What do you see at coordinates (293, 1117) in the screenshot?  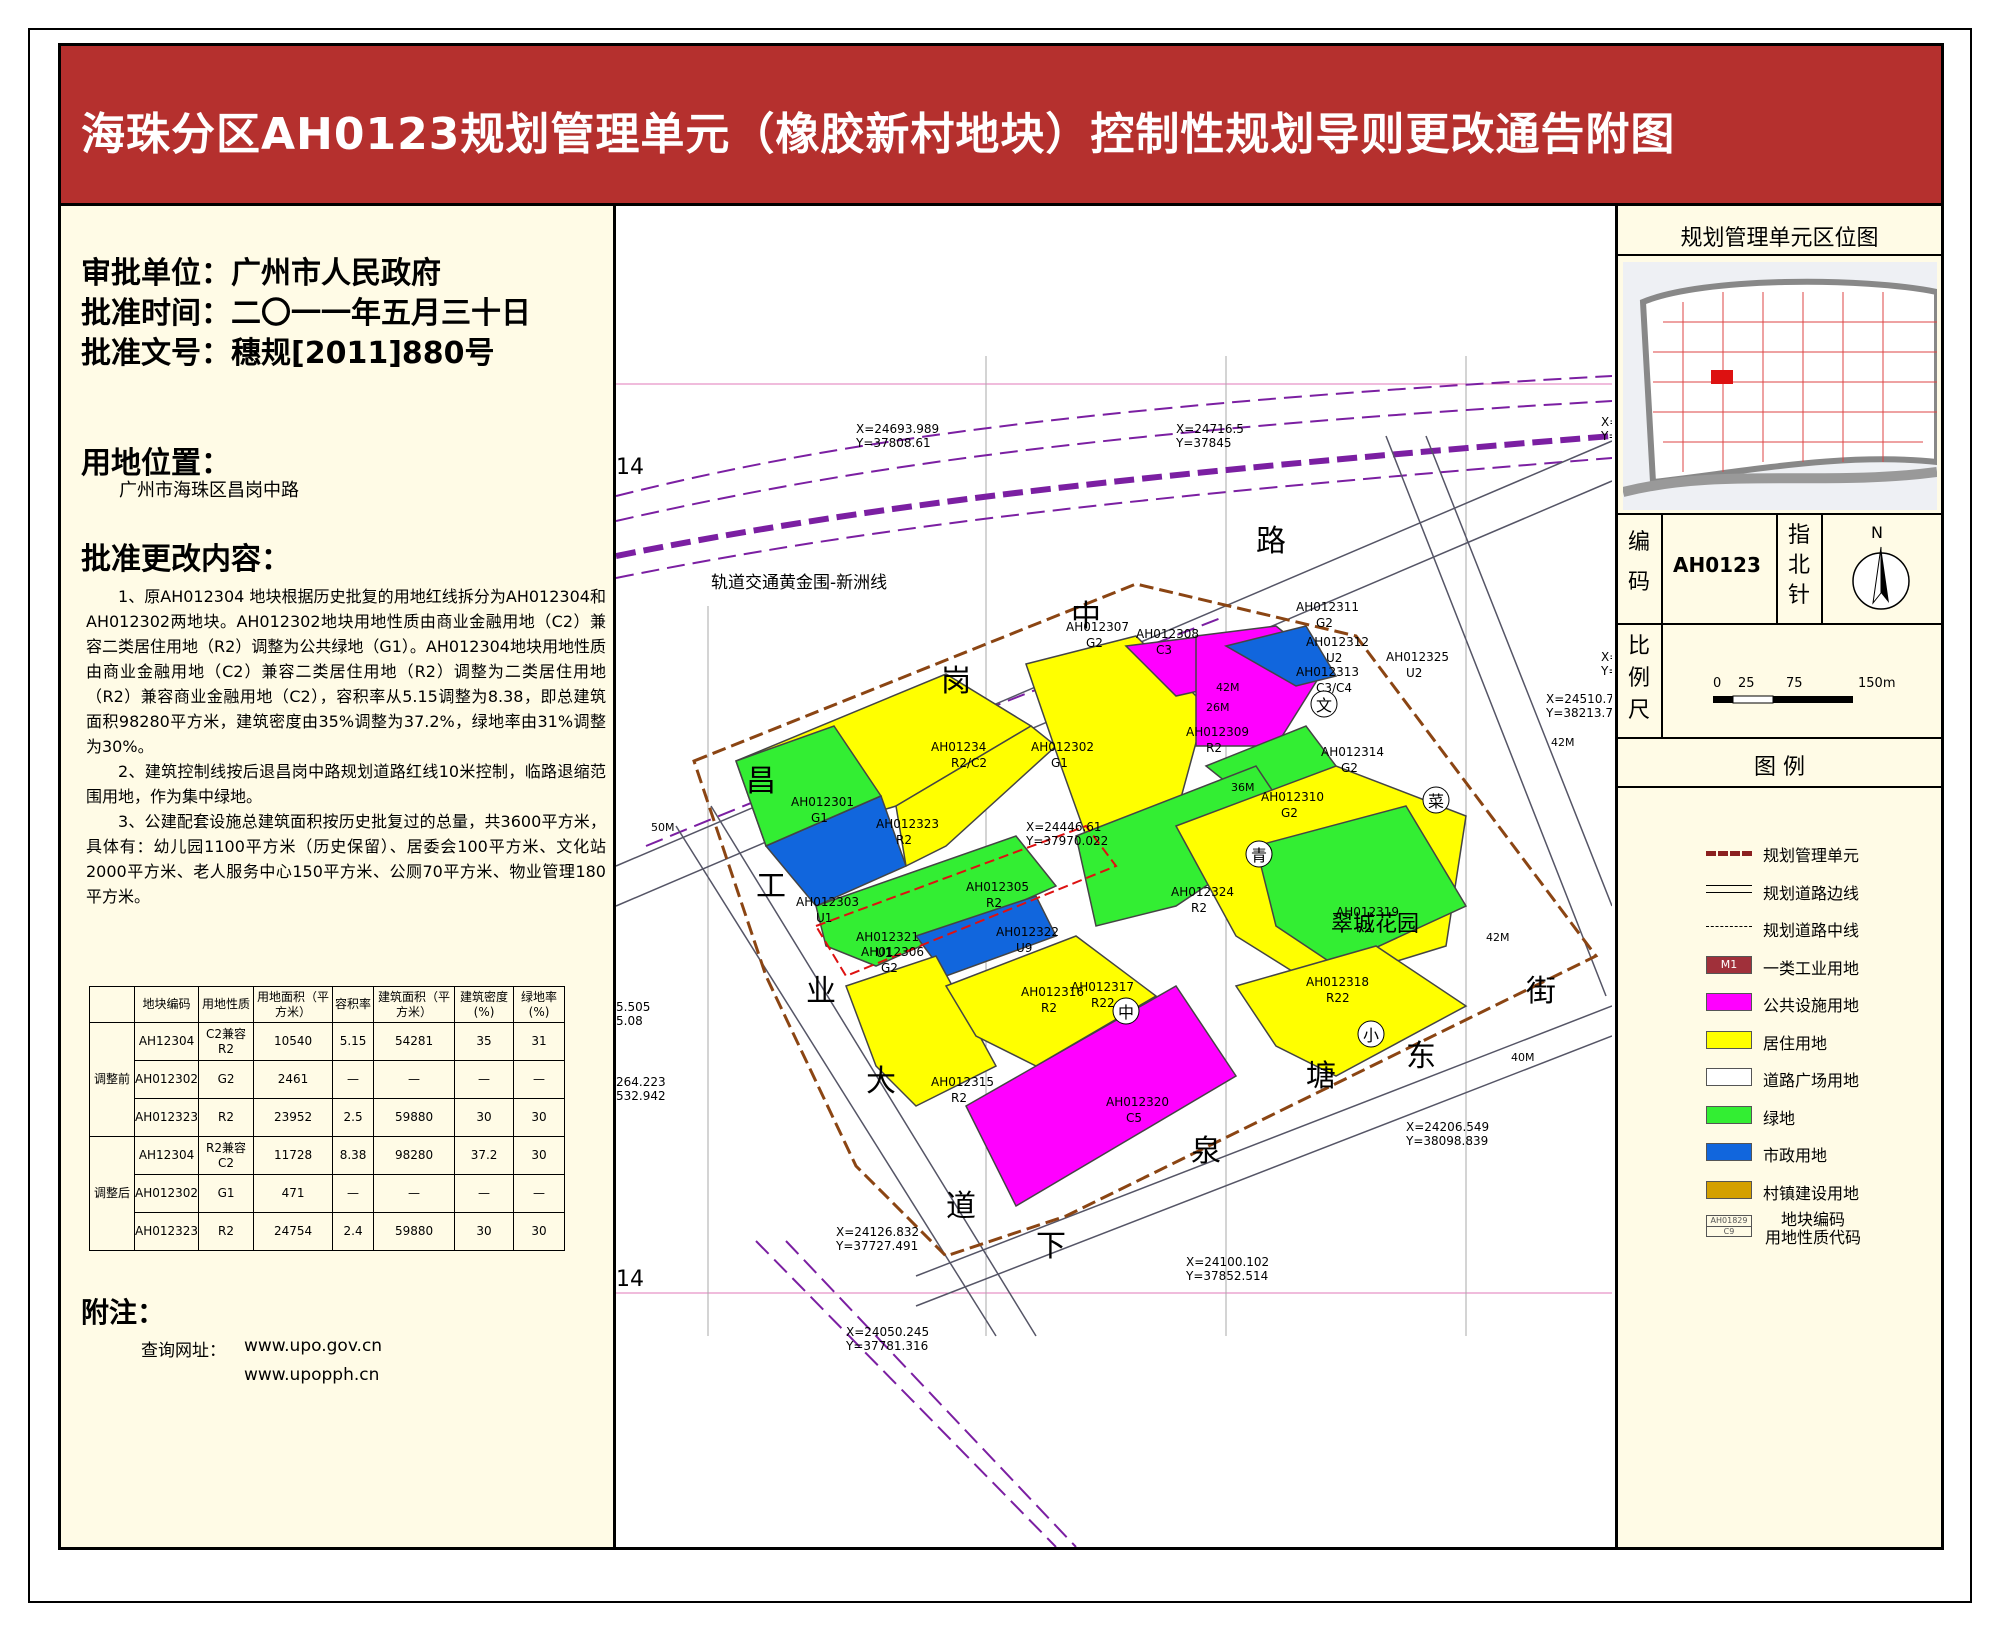 I see `table-cell: 23952` at bounding box center [293, 1117].